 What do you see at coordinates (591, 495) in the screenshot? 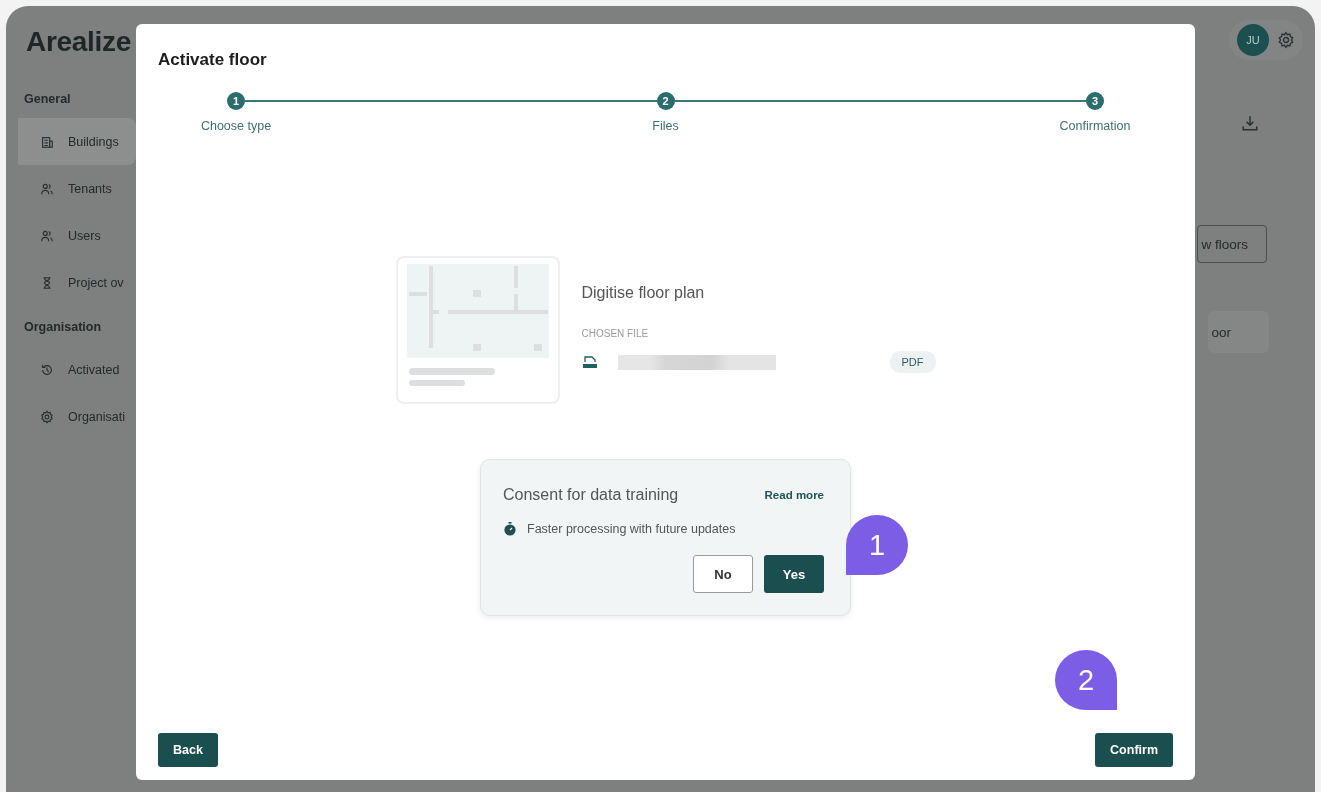
I see `consent-title: Consent for data training` at bounding box center [591, 495].